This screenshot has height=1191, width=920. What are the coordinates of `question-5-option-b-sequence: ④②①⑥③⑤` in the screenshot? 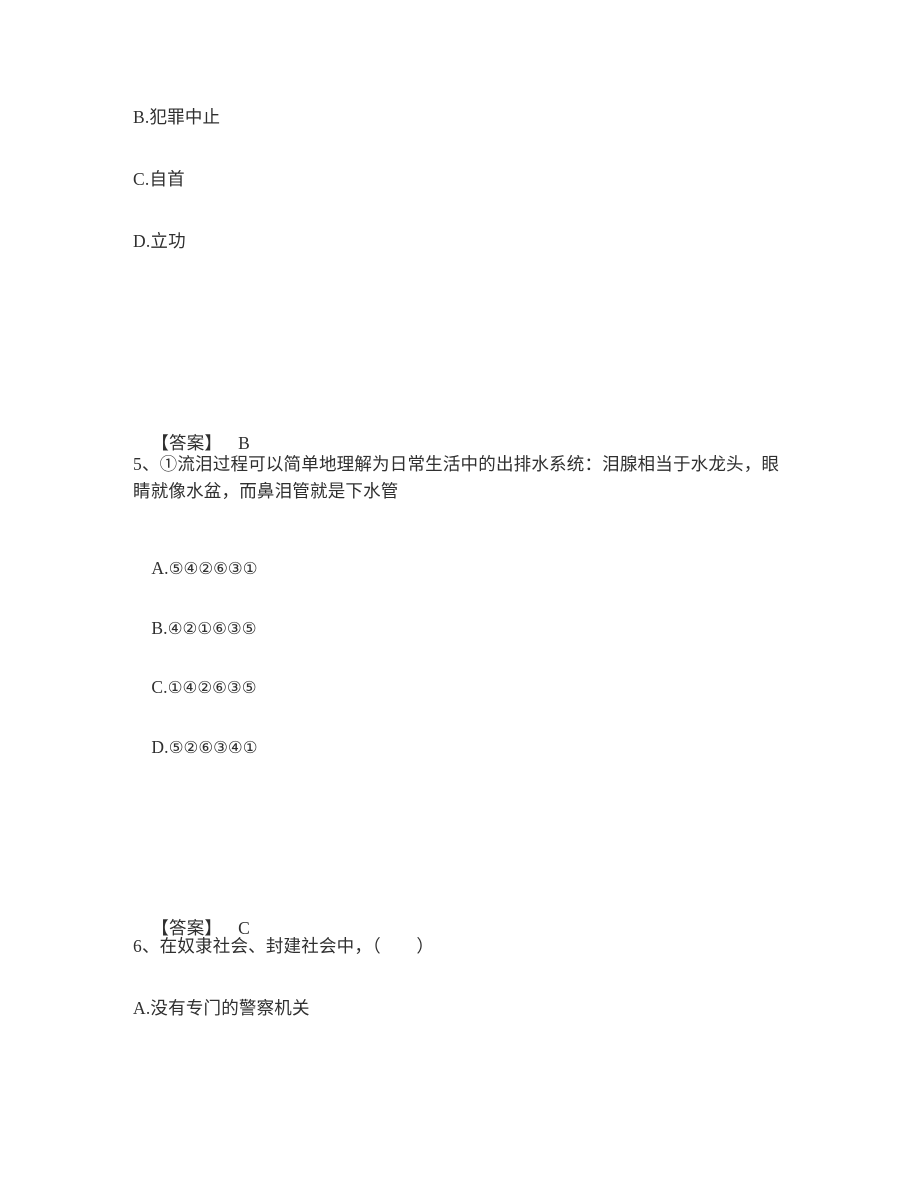 It's located at (212, 628).